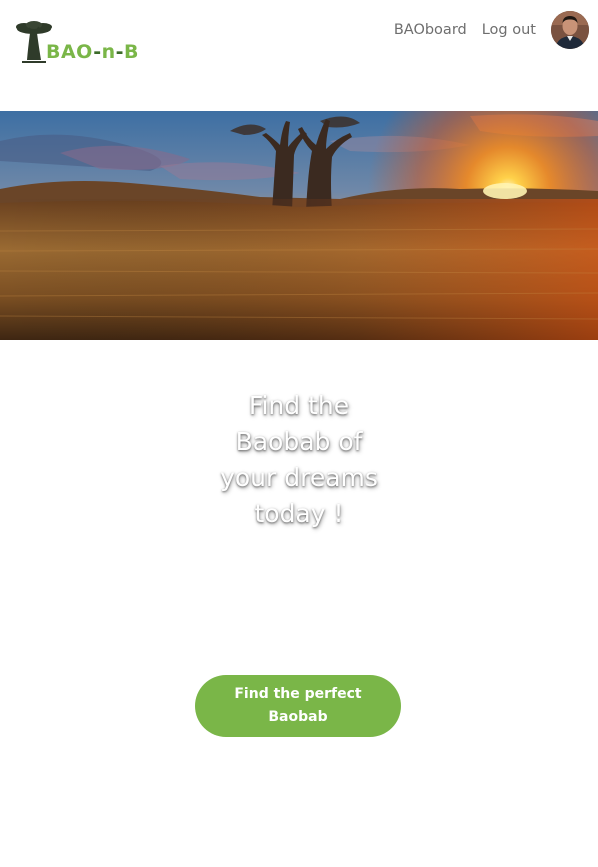  What do you see at coordinates (299, 513) in the screenshot?
I see `tagline-line: today !` at bounding box center [299, 513].